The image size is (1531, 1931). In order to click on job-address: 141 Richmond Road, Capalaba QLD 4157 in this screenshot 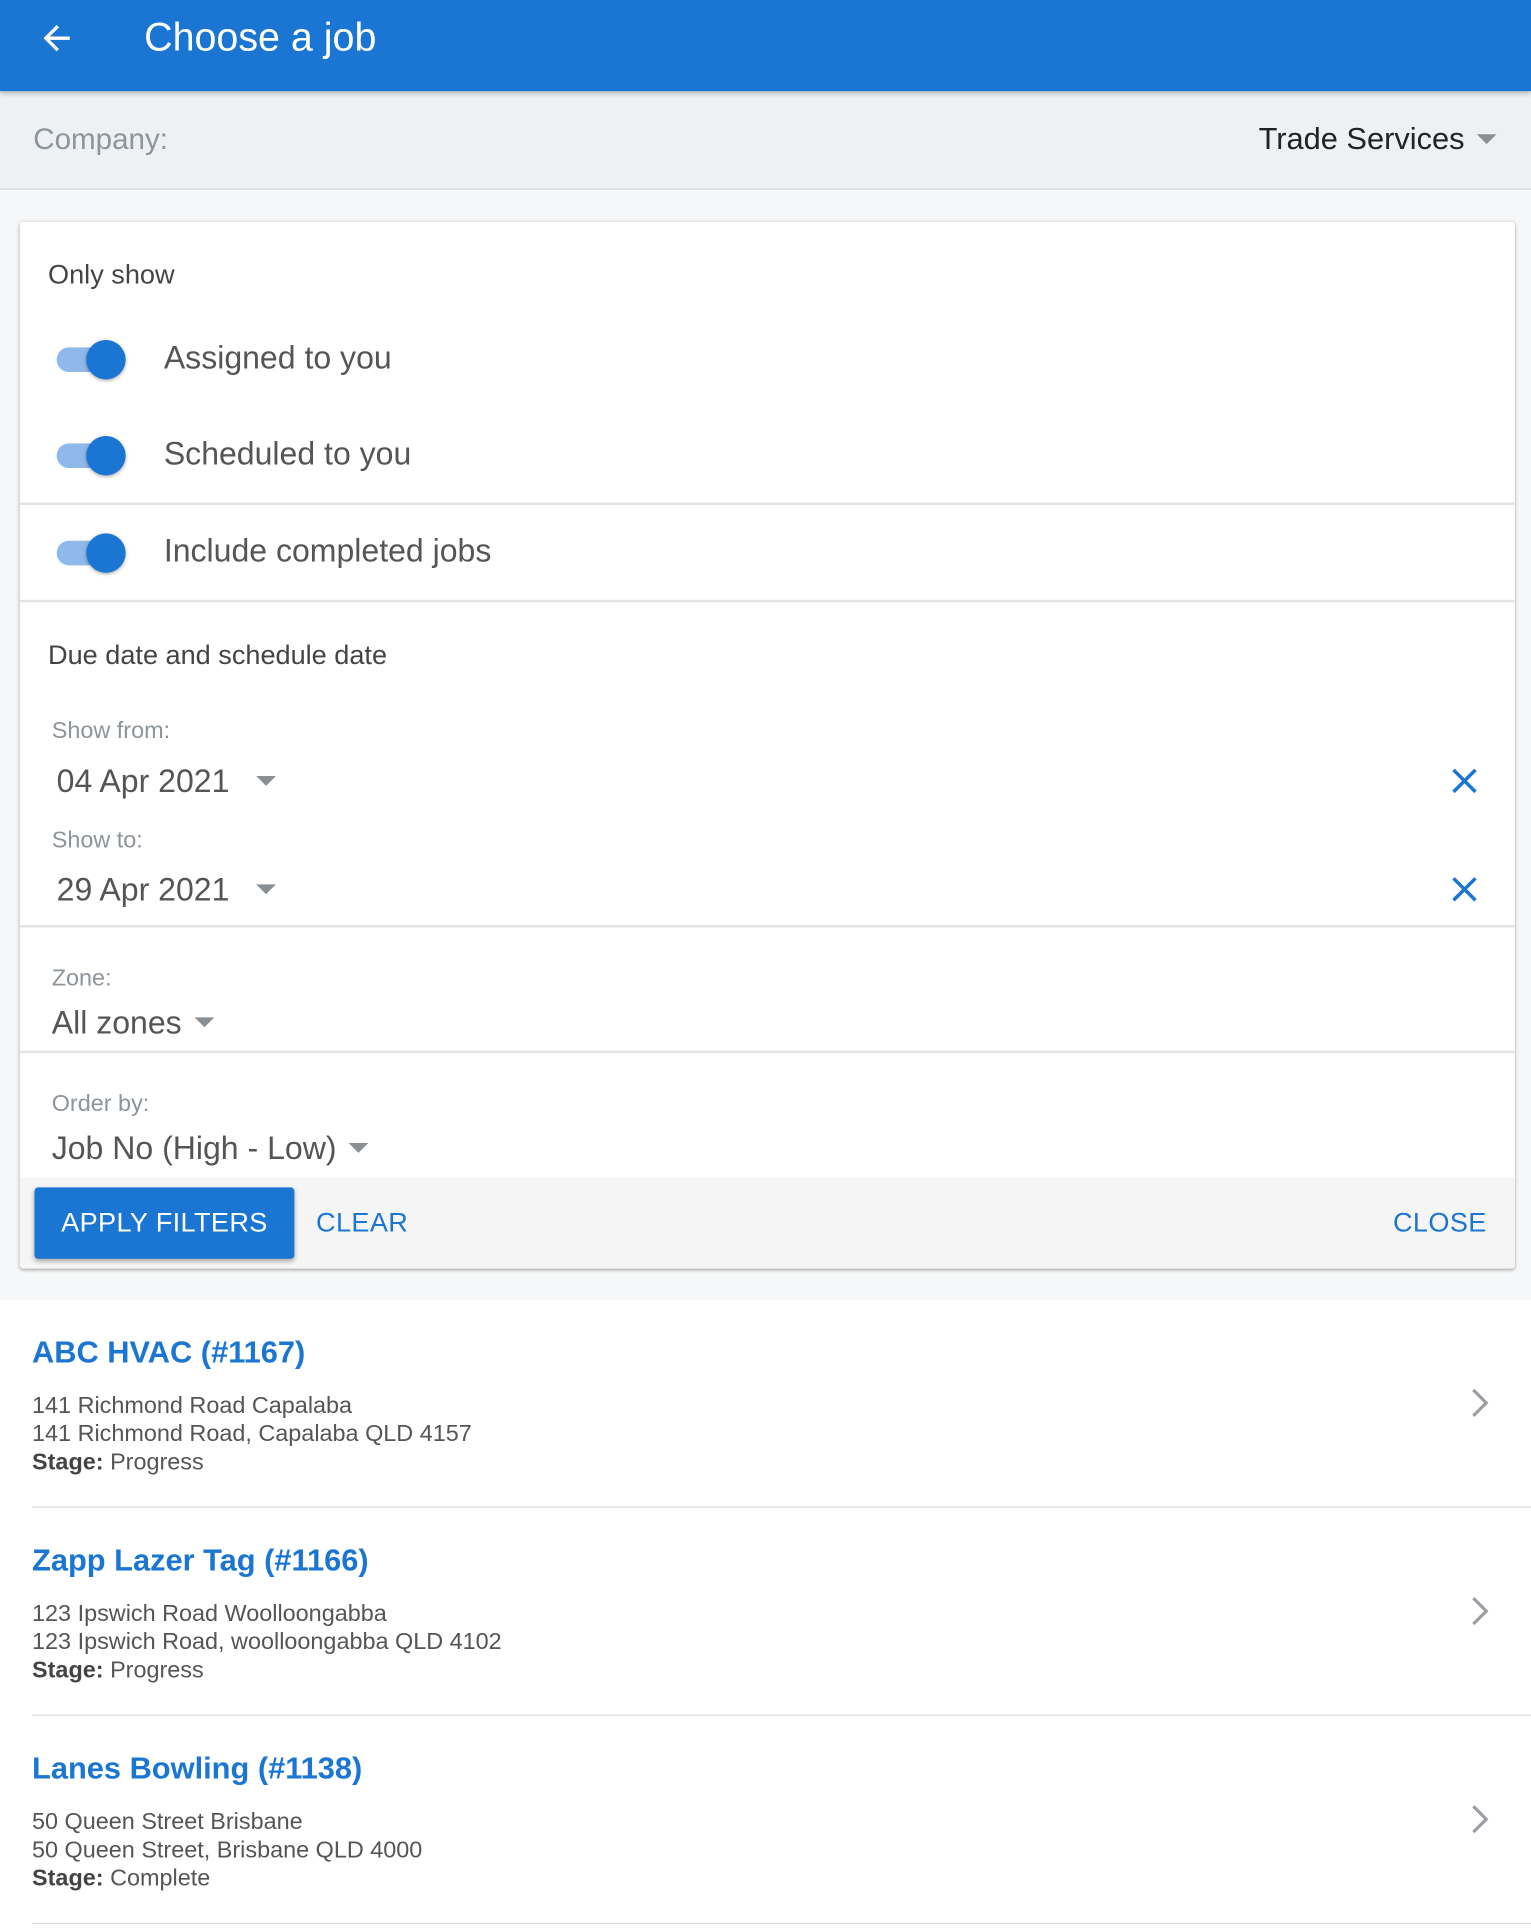, I will do `click(252, 1434)`.